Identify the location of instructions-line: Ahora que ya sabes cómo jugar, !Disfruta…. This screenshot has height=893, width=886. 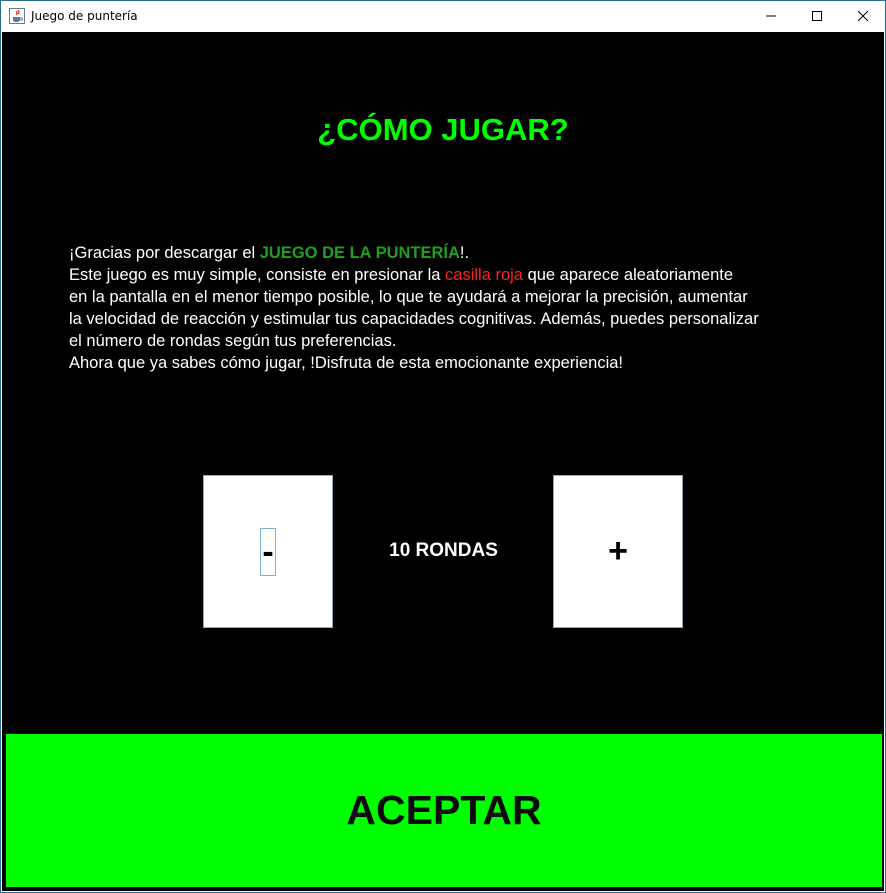
(346, 363).